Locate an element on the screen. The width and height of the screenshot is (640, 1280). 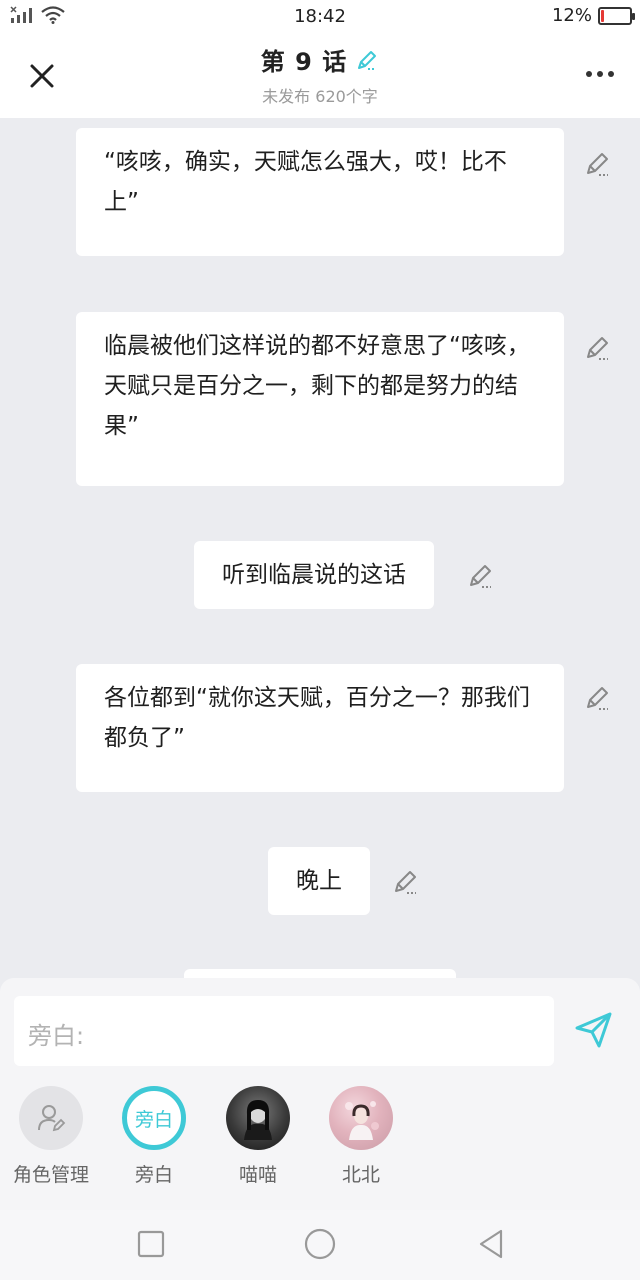
message-input: 旁白: is located at coordinates (284, 1031).